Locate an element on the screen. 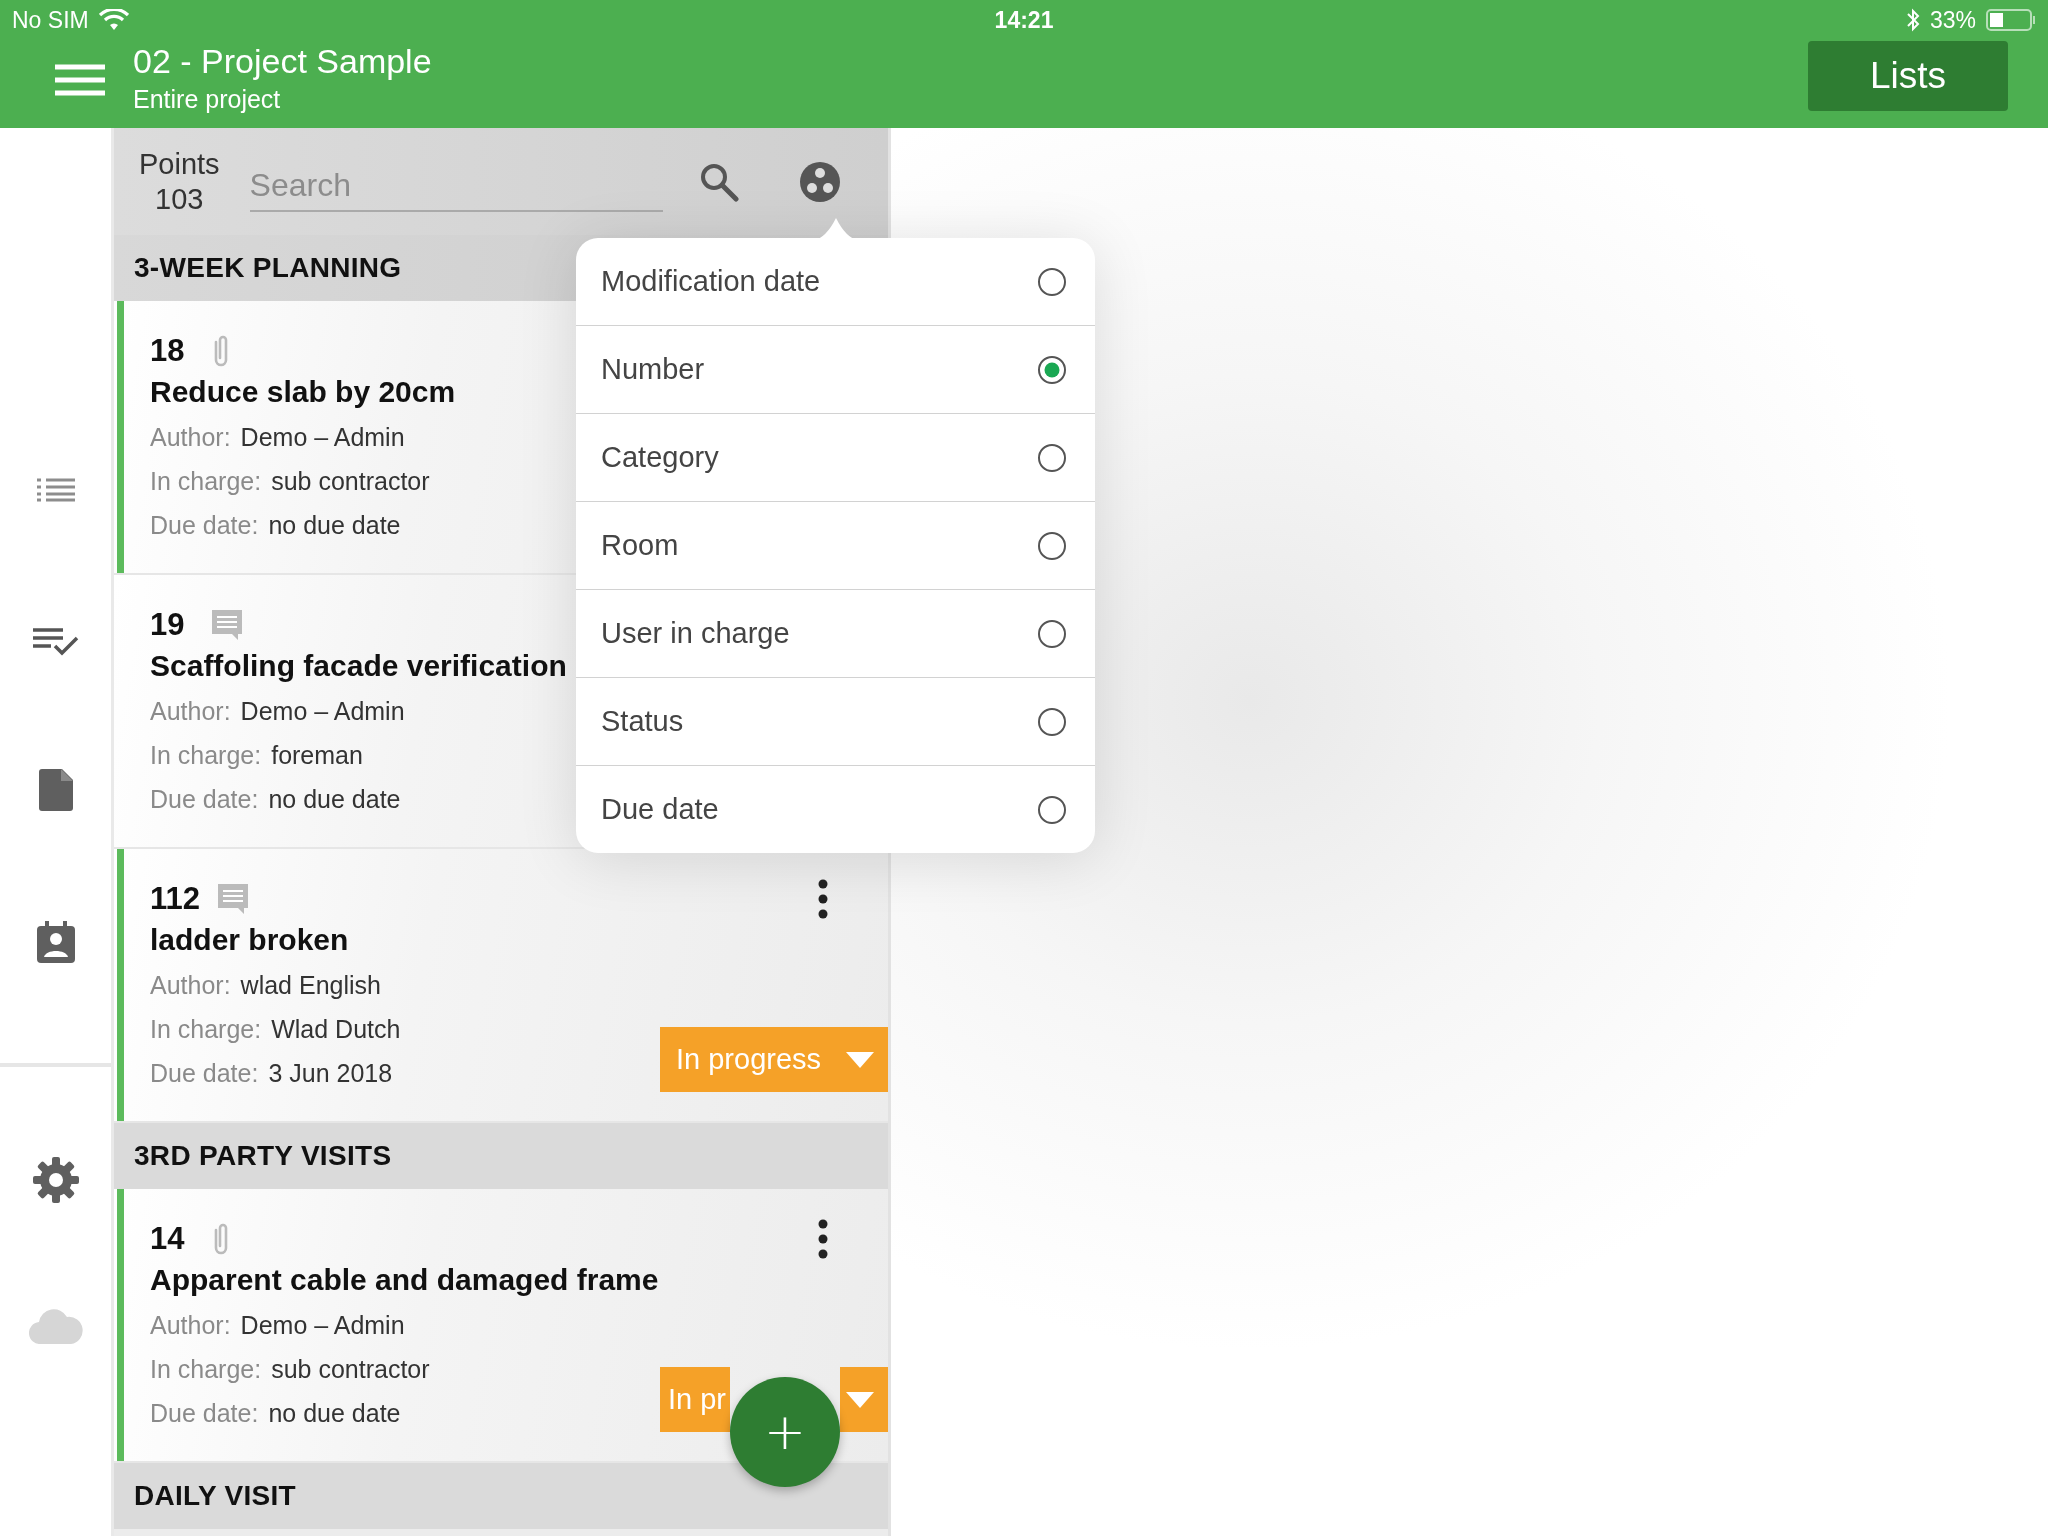 The height and width of the screenshot is (1536, 2048). section-header: DAILY VISIT is located at coordinates (501, 1496).